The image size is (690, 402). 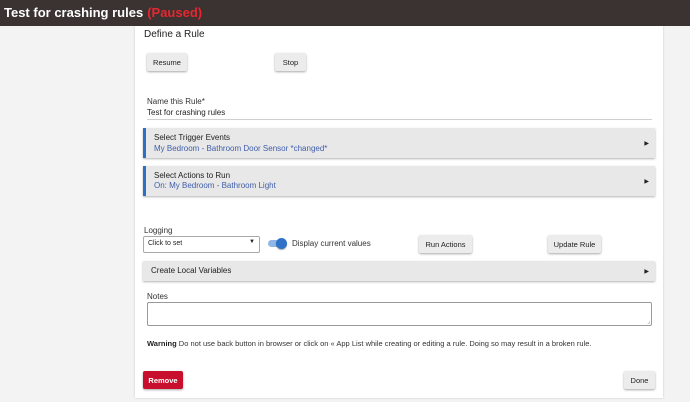 What do you see at coordinates (174, 34) in the screenshot?
I see `define-rule-heading: Define a Rule` at bounding box center [174, 34].